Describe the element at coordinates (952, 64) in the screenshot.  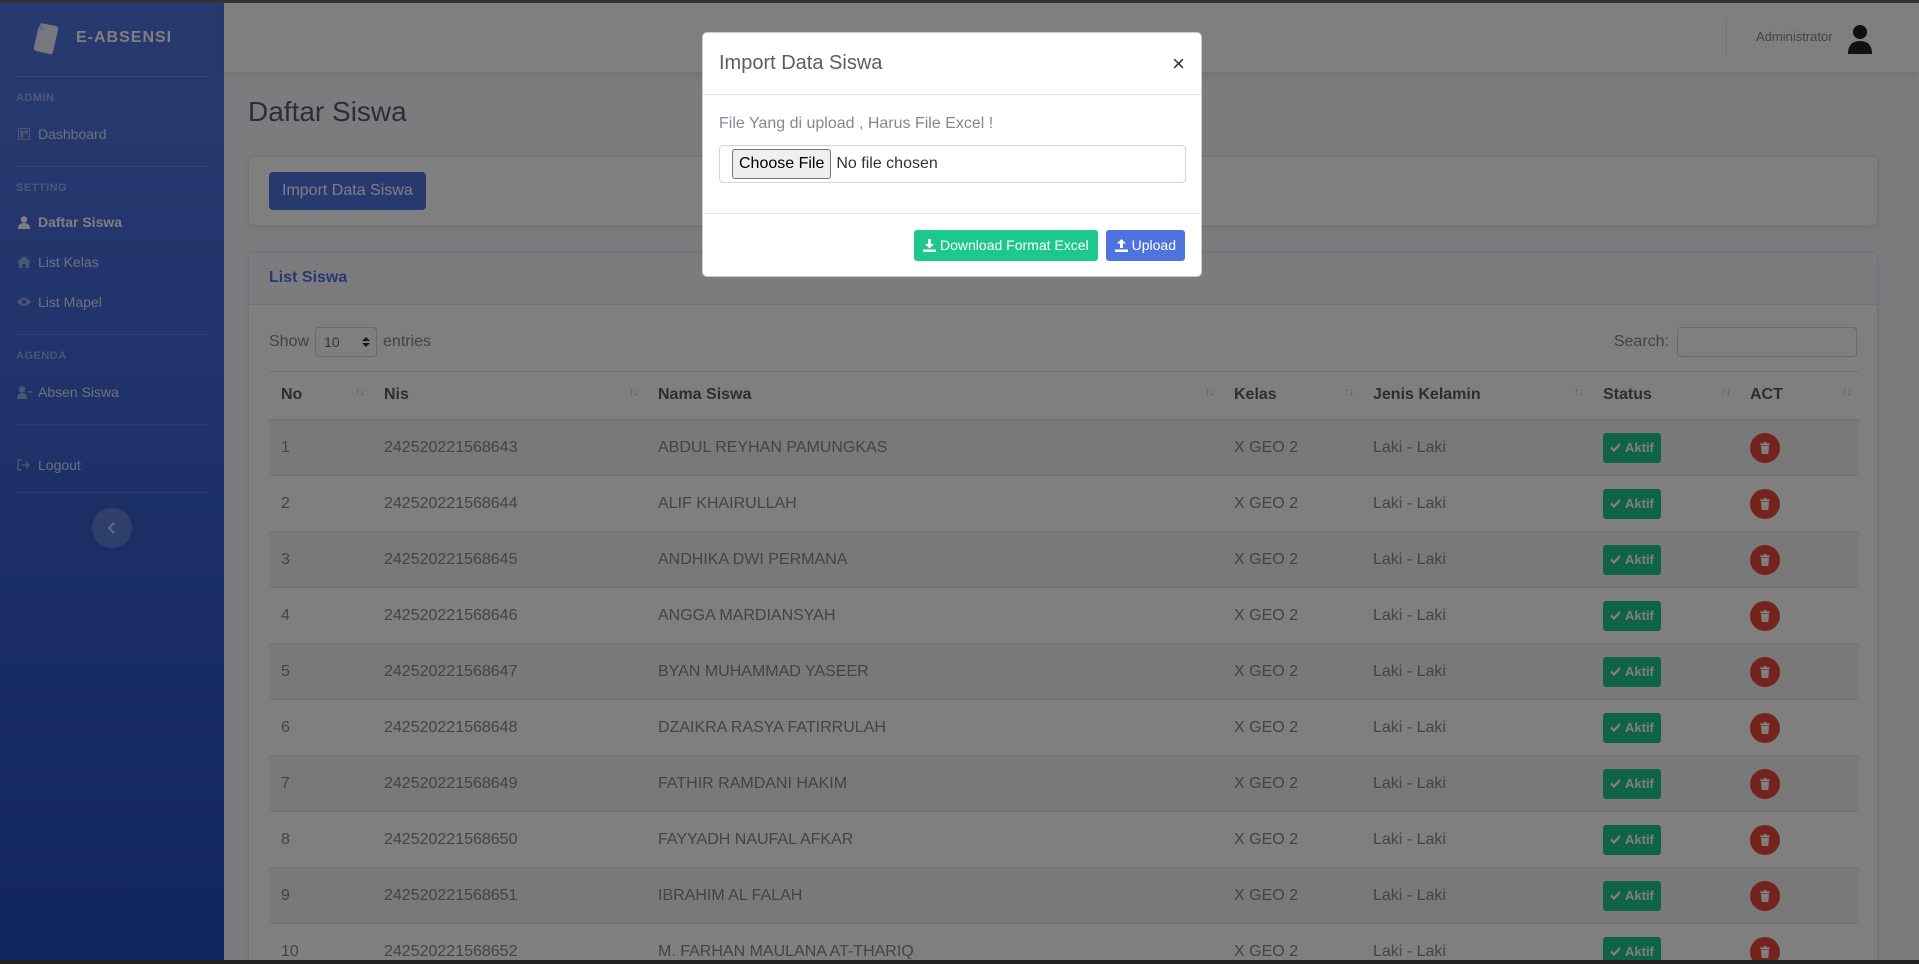
I see `modal-header: Import Data Siswa ×` at that location.